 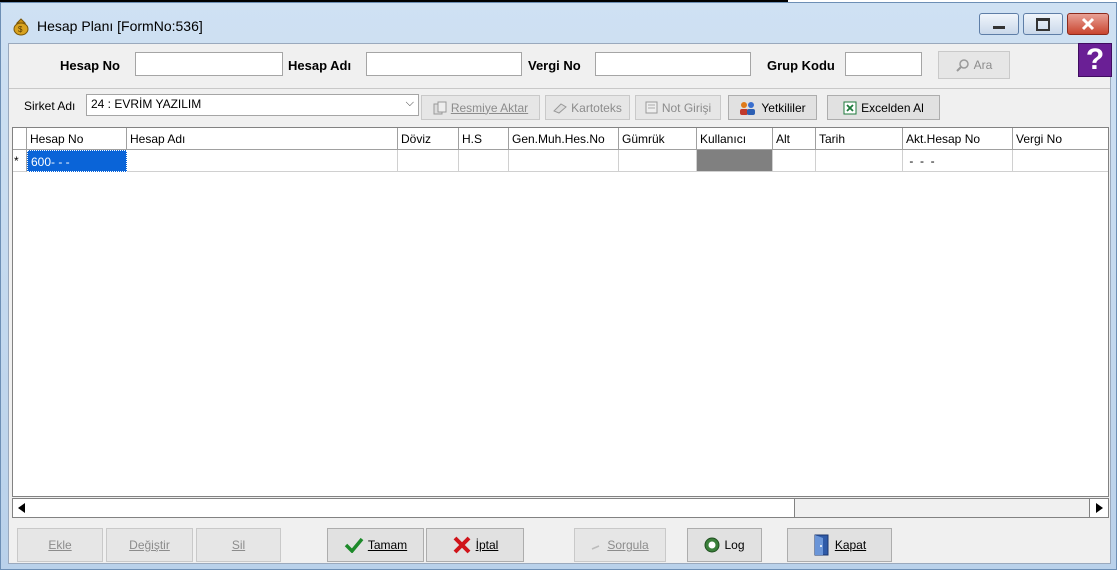 I want to click on new-row-indicator: *, so click(x=20, y=161).